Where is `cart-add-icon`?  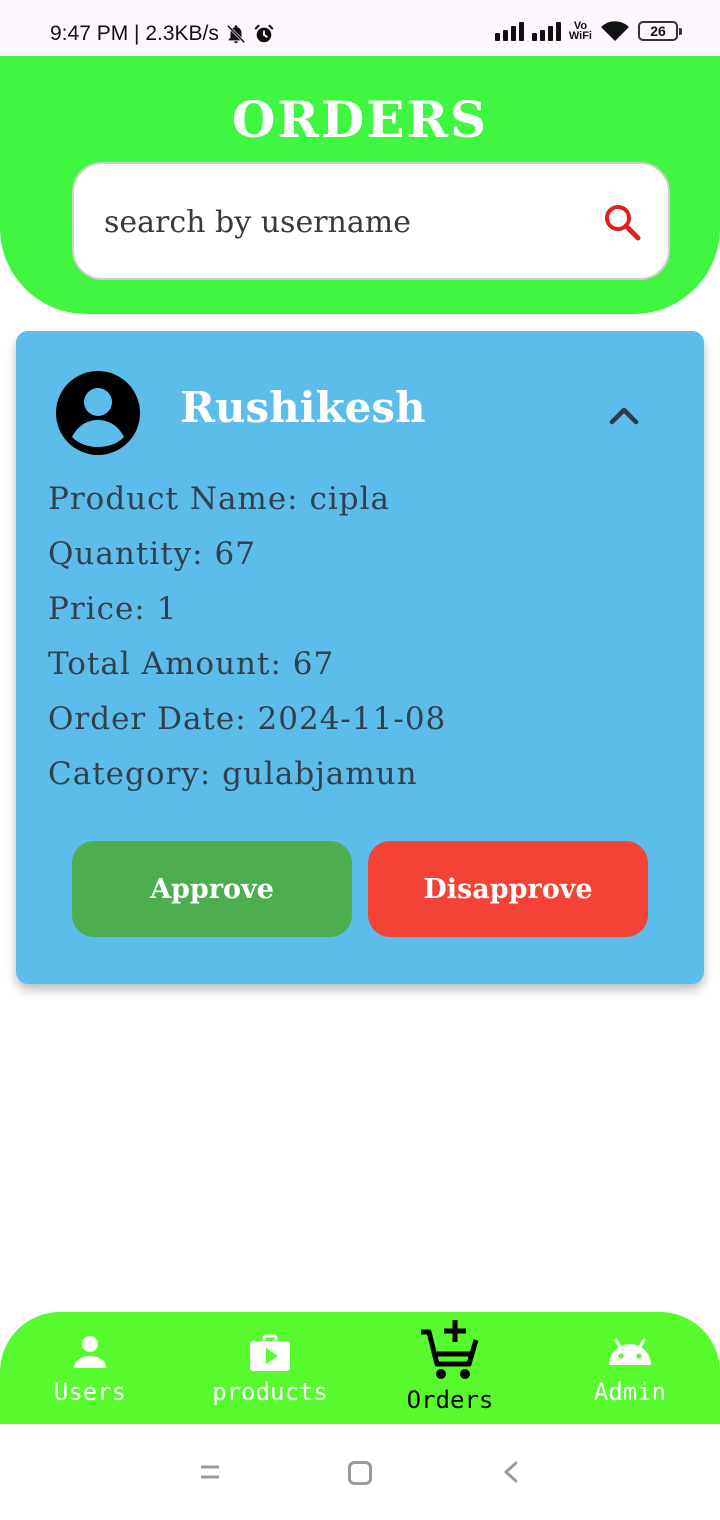 cart-add-icon is located at coordinates (450, 1349).